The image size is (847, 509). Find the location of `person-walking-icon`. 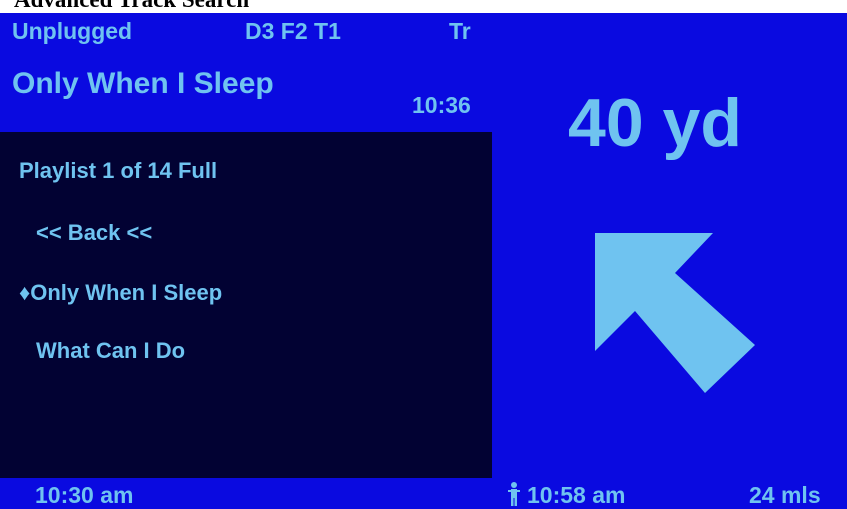

person-walking-icon is located at coordinates (514, 494).